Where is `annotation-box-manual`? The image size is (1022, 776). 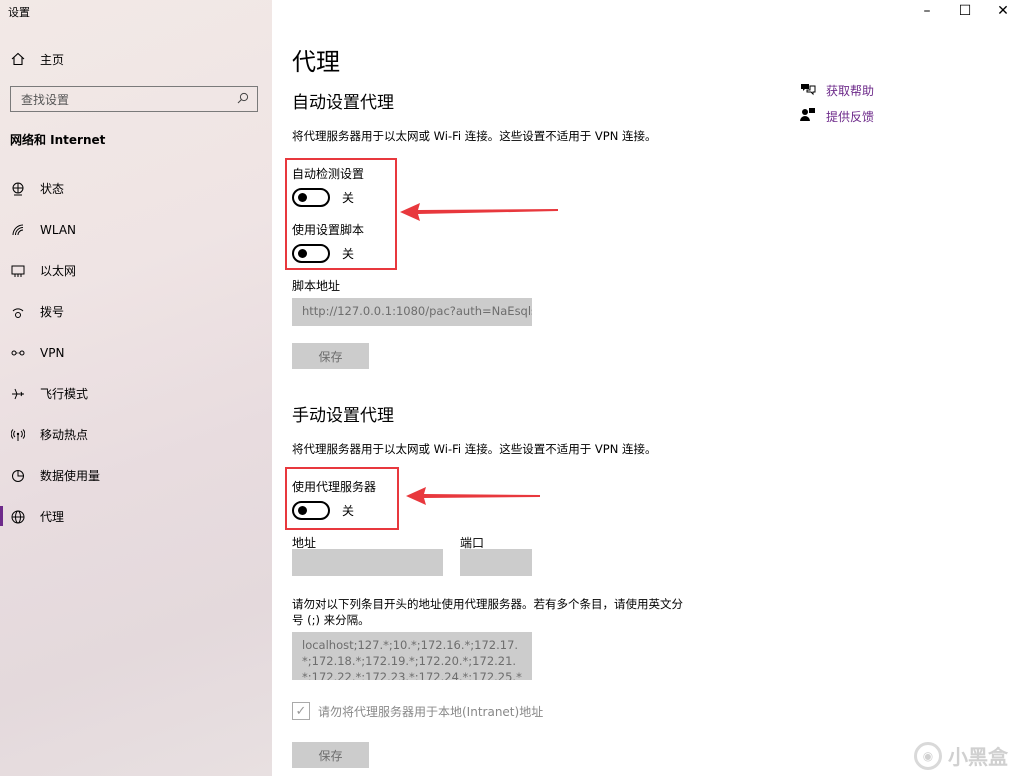 annotation-box-manual is located at coordinates (342, 498).